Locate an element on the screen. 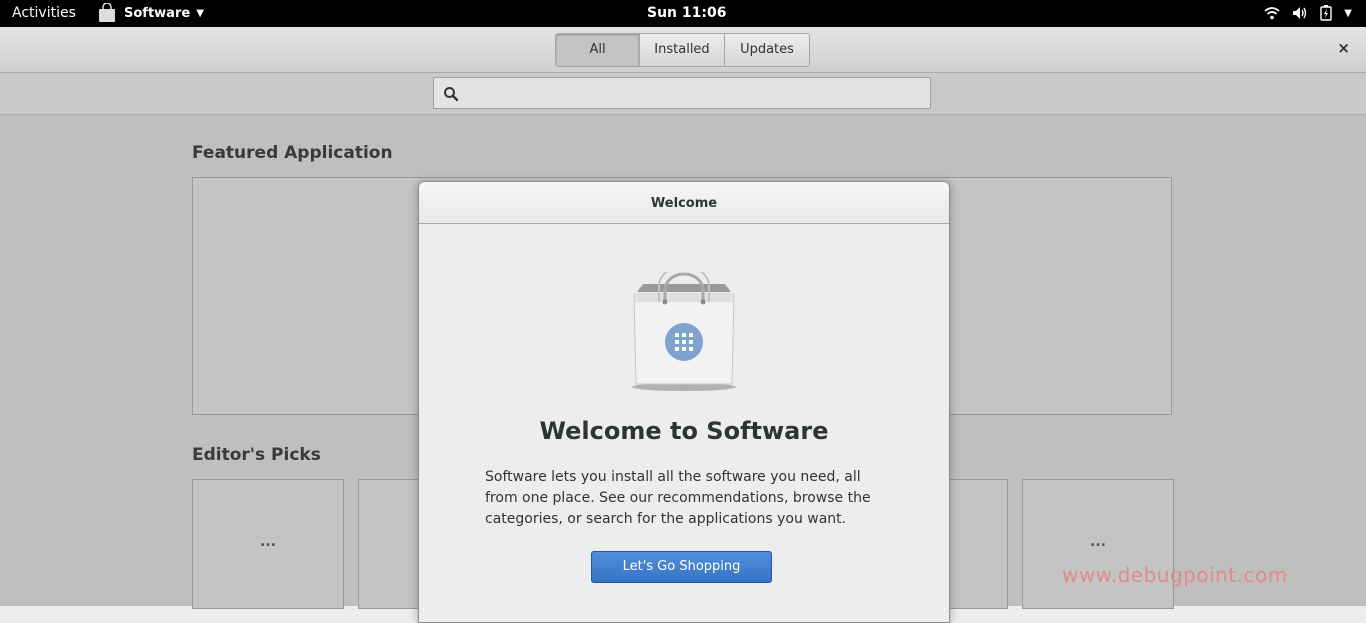 This screenshot has width=1366, height=623. close-button: × is located at coordinates (1343, 48).